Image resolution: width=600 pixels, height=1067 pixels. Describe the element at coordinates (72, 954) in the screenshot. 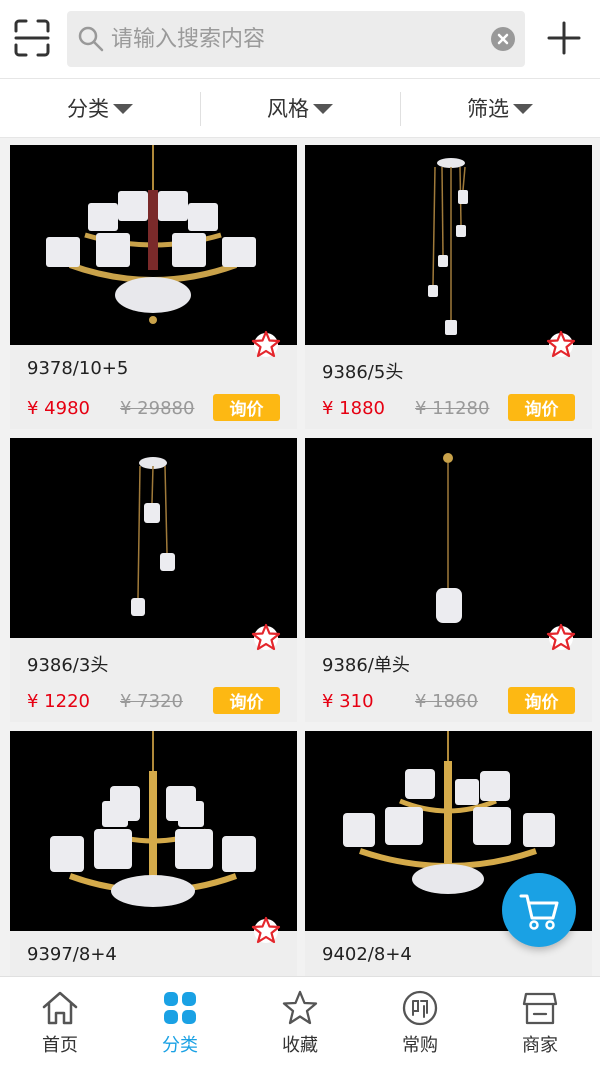

I see `product-code: 9397/8+4` at that location.